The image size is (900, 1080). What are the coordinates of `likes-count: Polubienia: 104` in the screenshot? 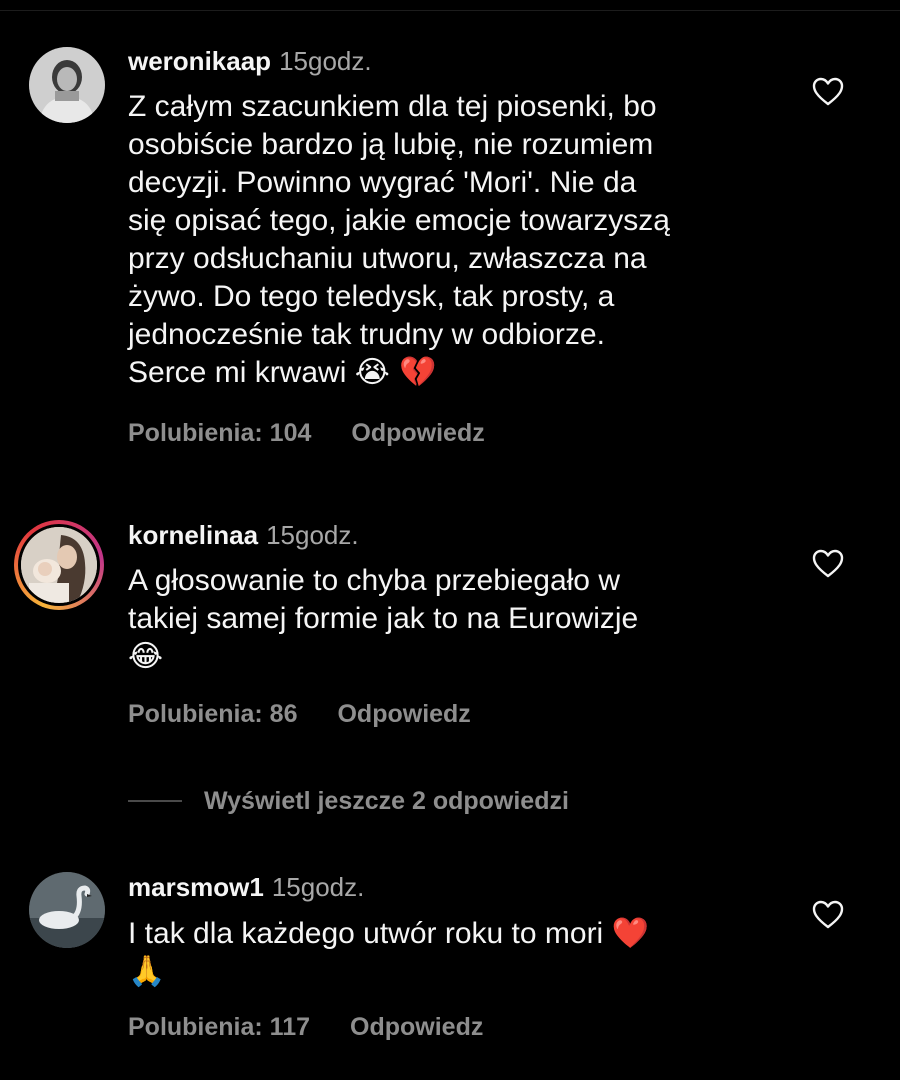 It's located at (219, 433).